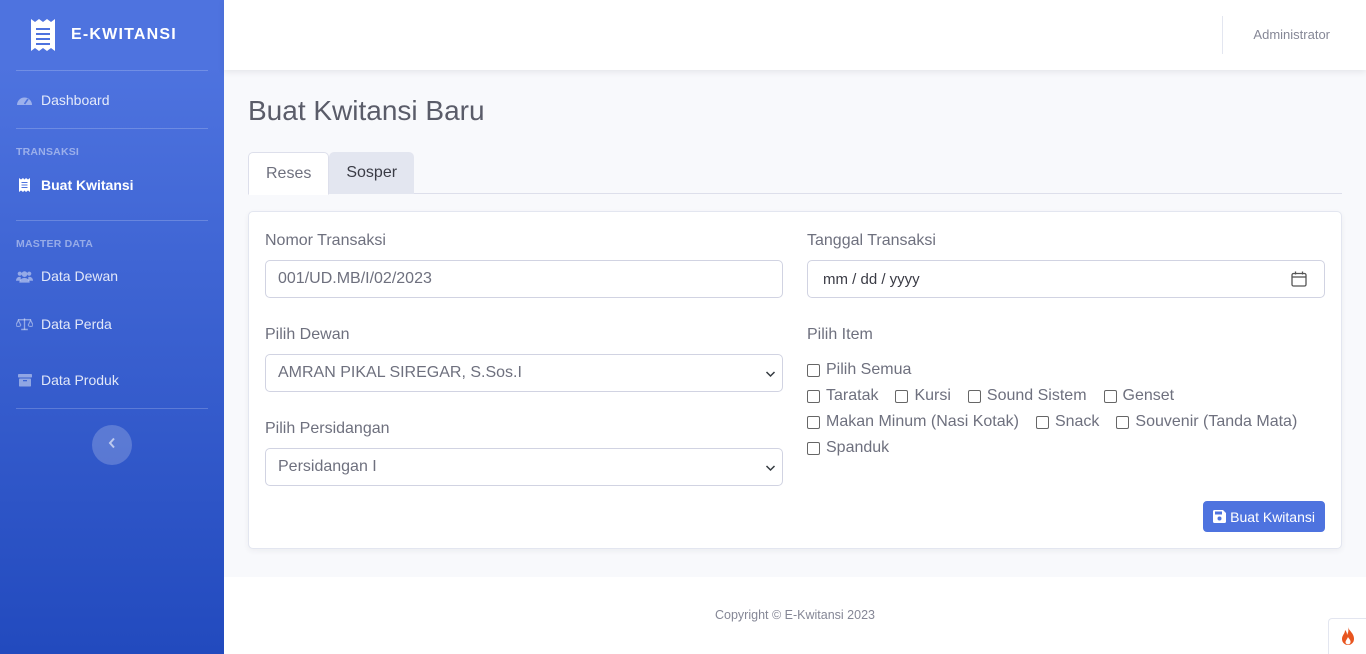  I want to click on tab-reses: Reses, so click(289, 173).